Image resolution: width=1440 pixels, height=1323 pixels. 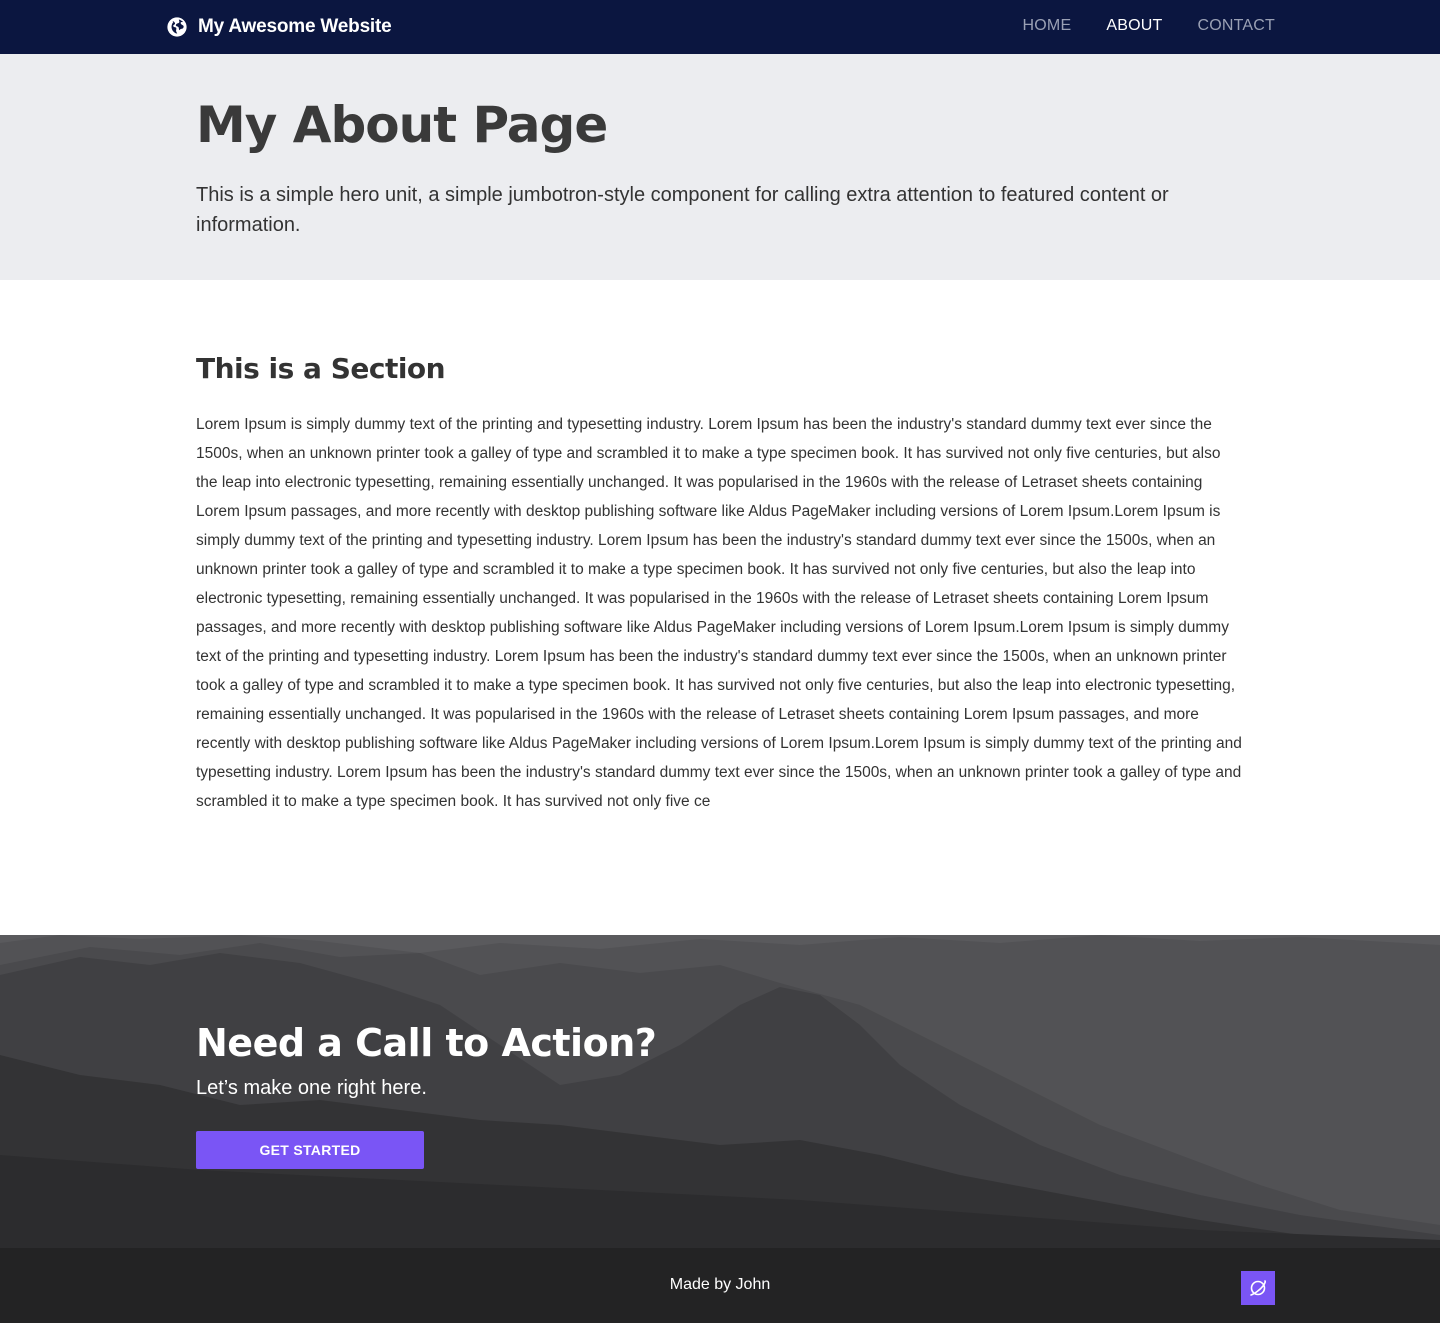 What do you see at coordinates (1134, 26) in the screenshot?
I see `nav-link-about: ABOUT` at bounding box center [1134, 26].